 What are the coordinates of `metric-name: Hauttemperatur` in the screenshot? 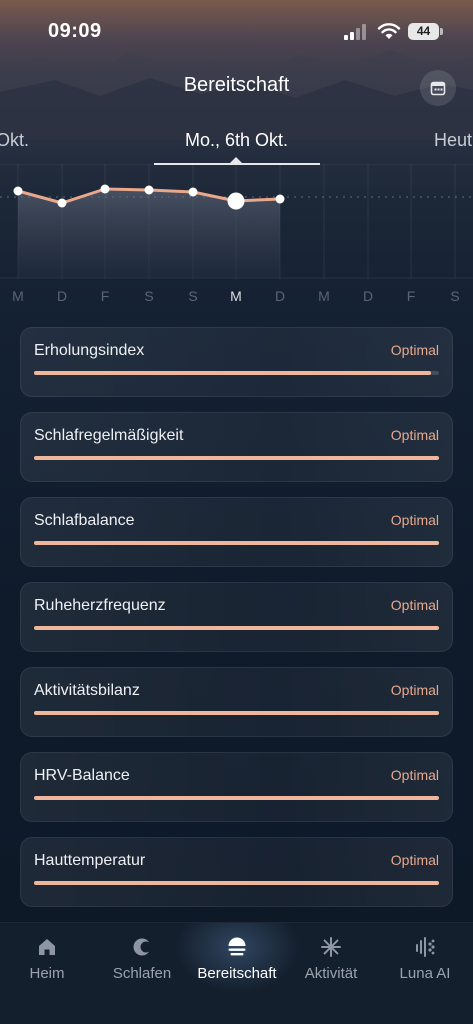 It's located at (90, 860).